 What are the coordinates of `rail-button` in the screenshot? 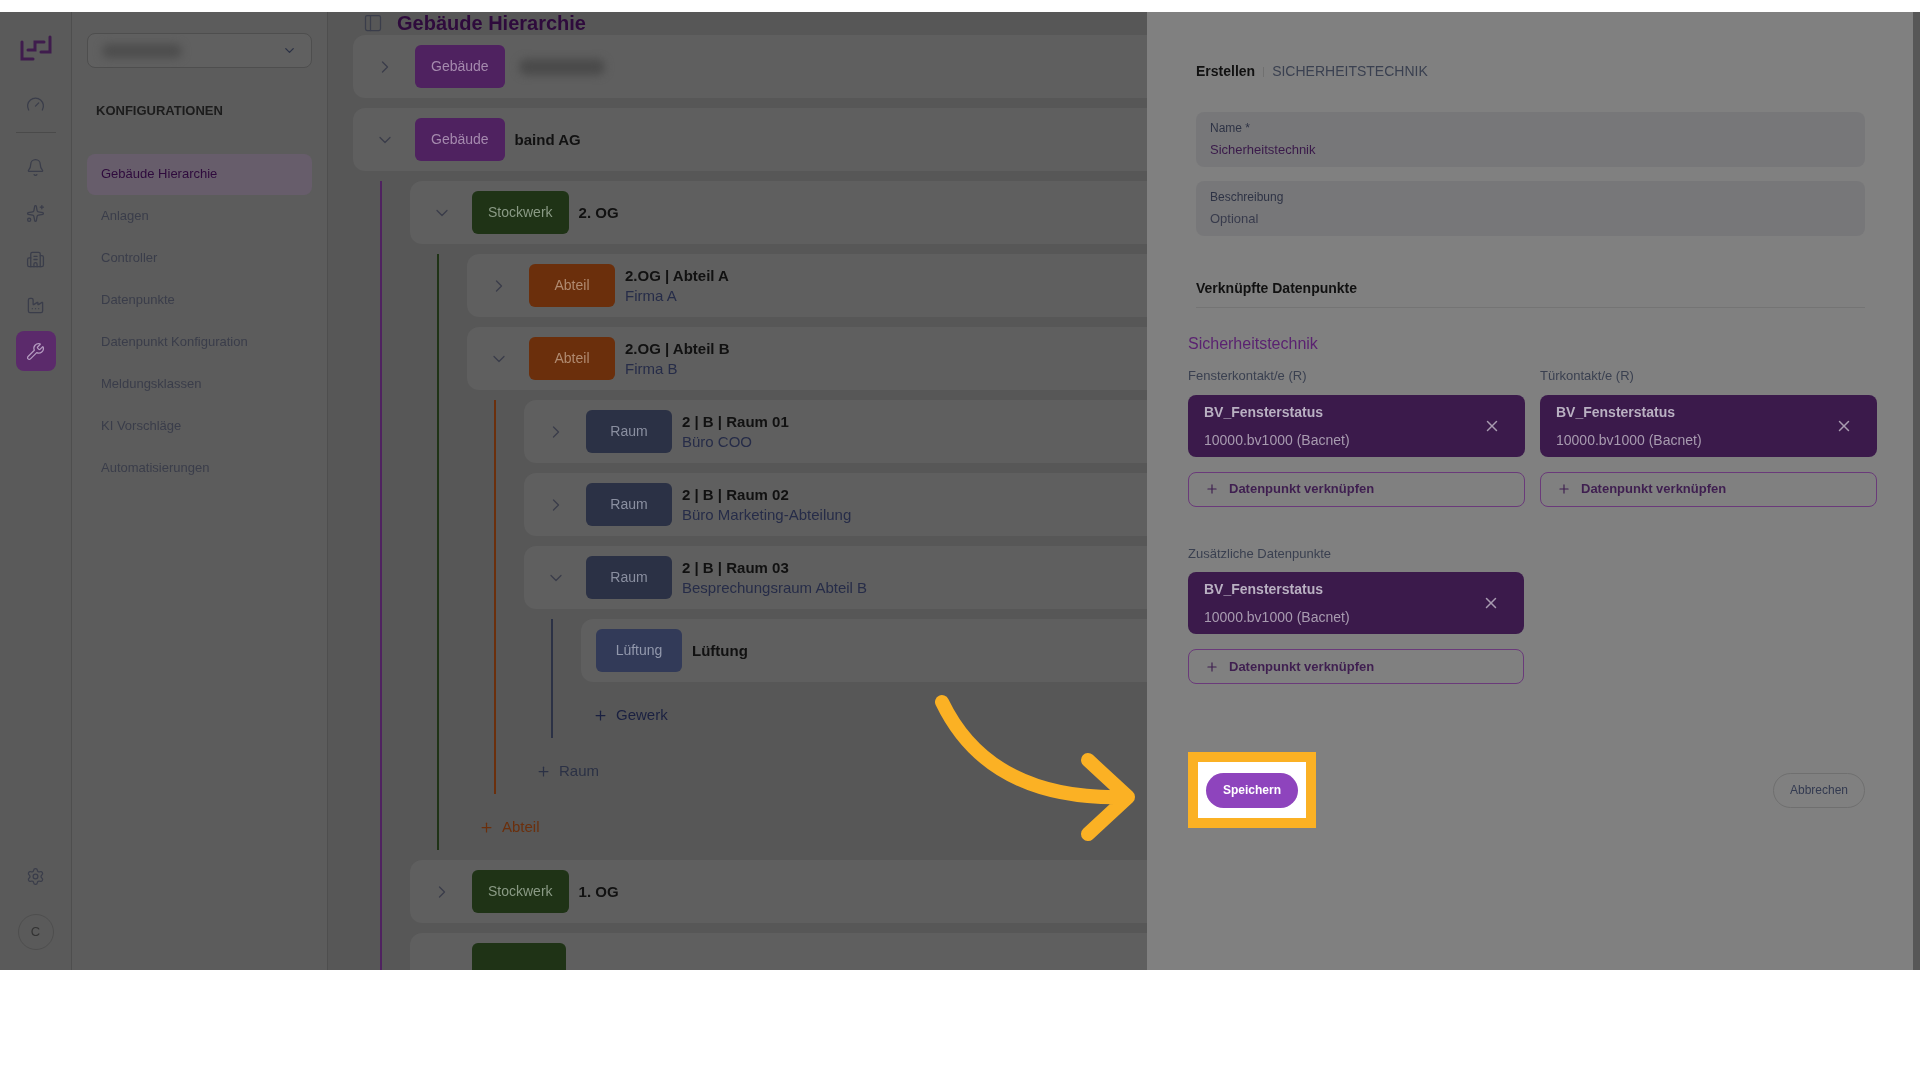 It's located at (35, 351).